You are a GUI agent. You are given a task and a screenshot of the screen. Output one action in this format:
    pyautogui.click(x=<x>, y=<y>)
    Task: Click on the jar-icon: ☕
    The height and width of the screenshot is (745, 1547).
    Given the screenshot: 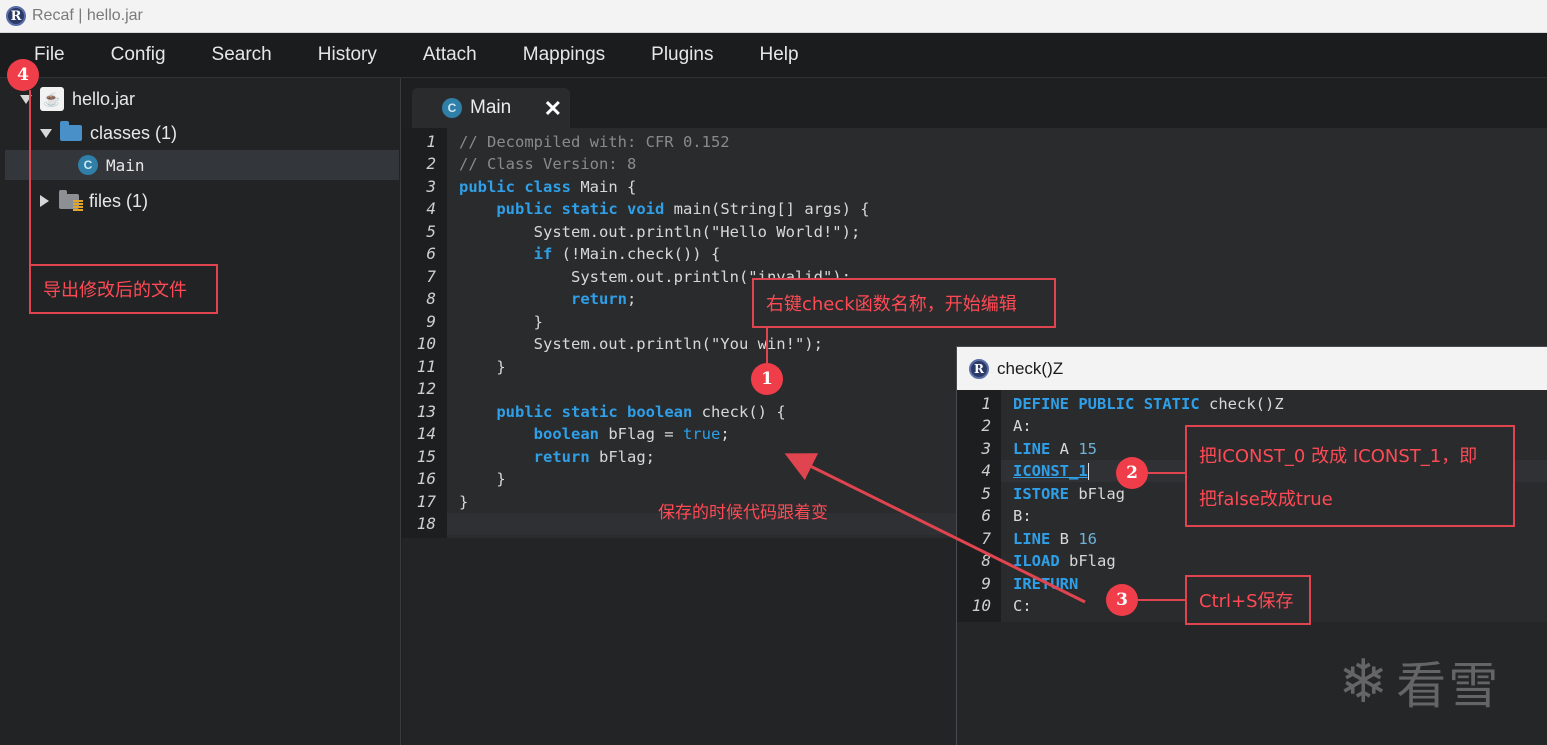 What is the action you would take?
    pyautogui.click(x=52, y=99)
    